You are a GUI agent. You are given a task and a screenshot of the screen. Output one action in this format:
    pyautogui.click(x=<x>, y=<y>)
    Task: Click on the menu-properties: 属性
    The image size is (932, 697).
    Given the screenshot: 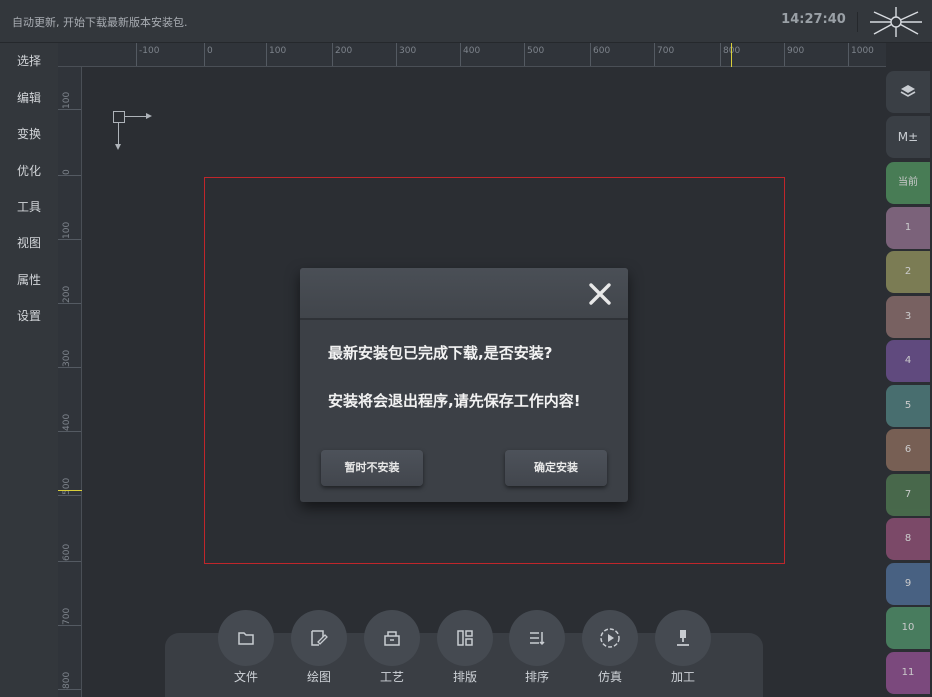 What is the action you would take?
    pyautogui.click(x=29, y=280)
    